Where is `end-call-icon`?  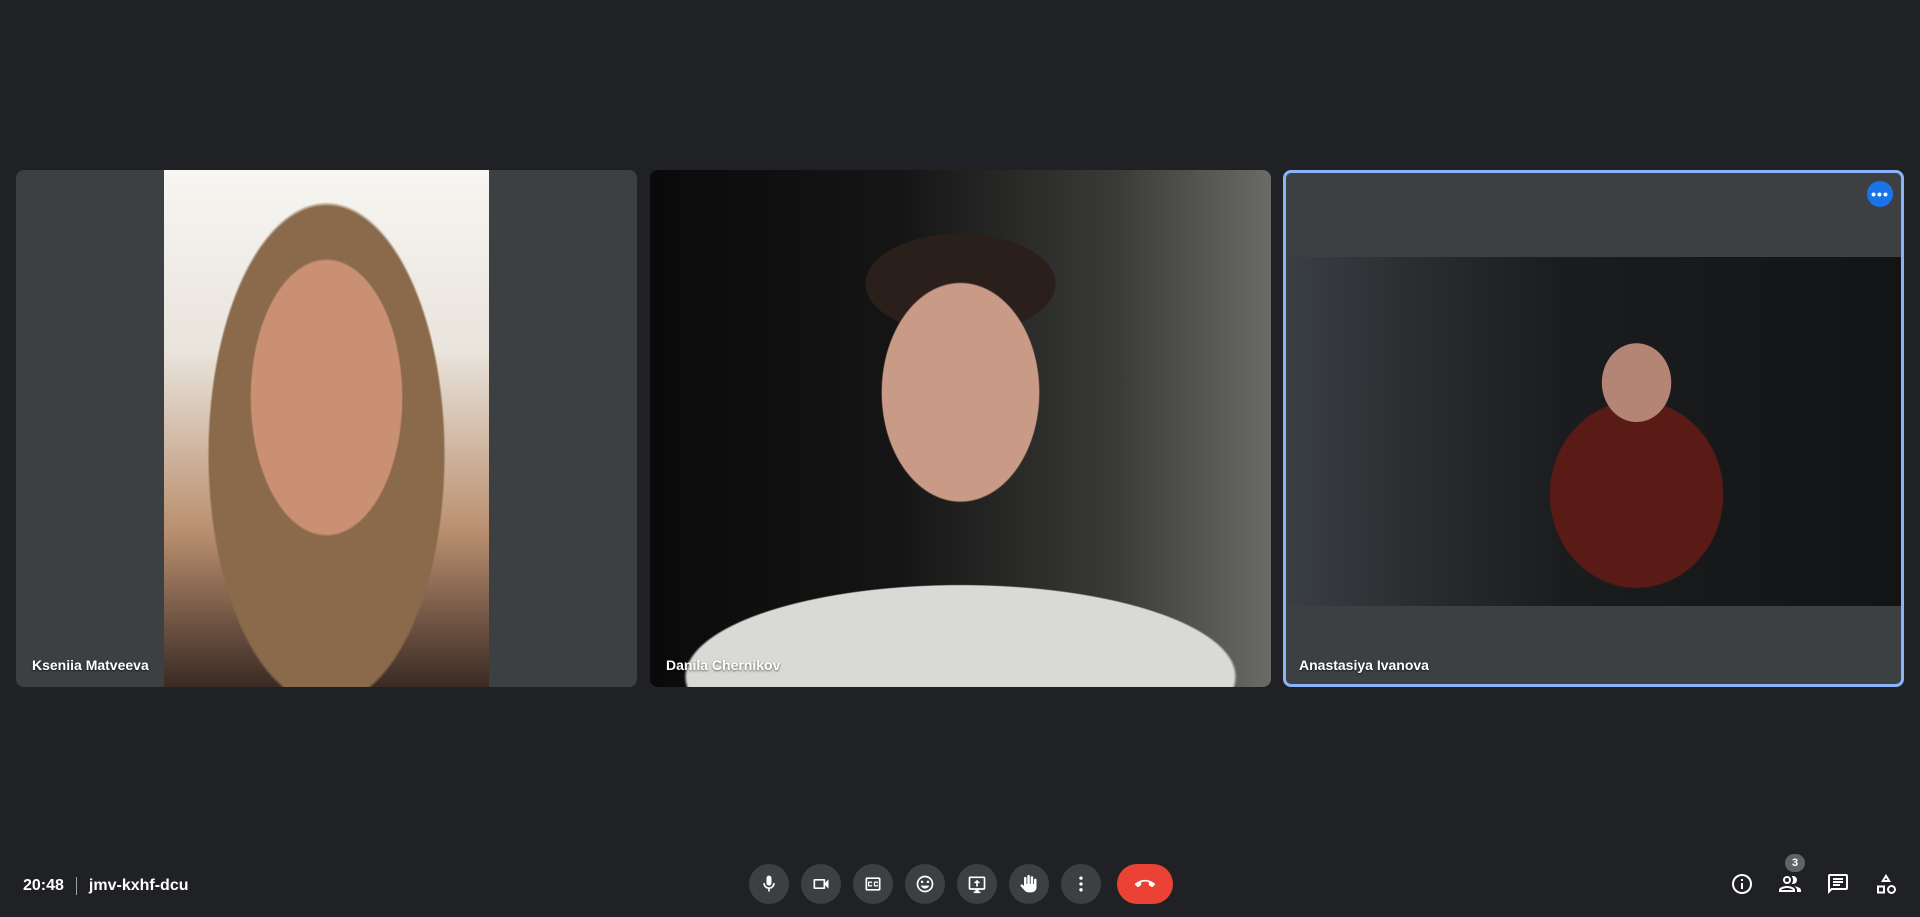
end-call-icon is located at coordinates (1145, 883).